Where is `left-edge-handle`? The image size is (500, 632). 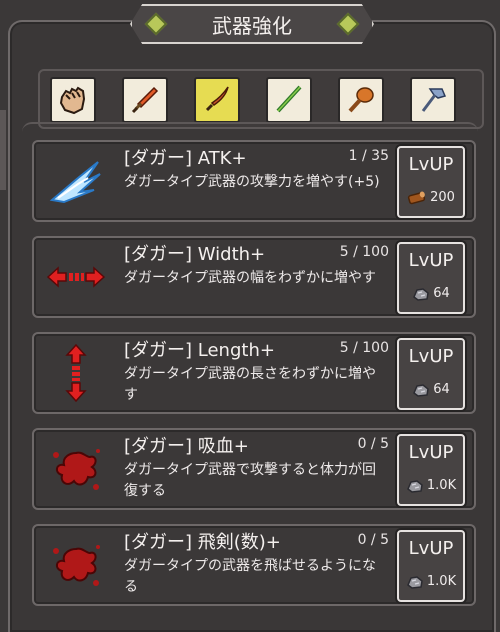
left-edge-handle is located at coordinates (3, 150).